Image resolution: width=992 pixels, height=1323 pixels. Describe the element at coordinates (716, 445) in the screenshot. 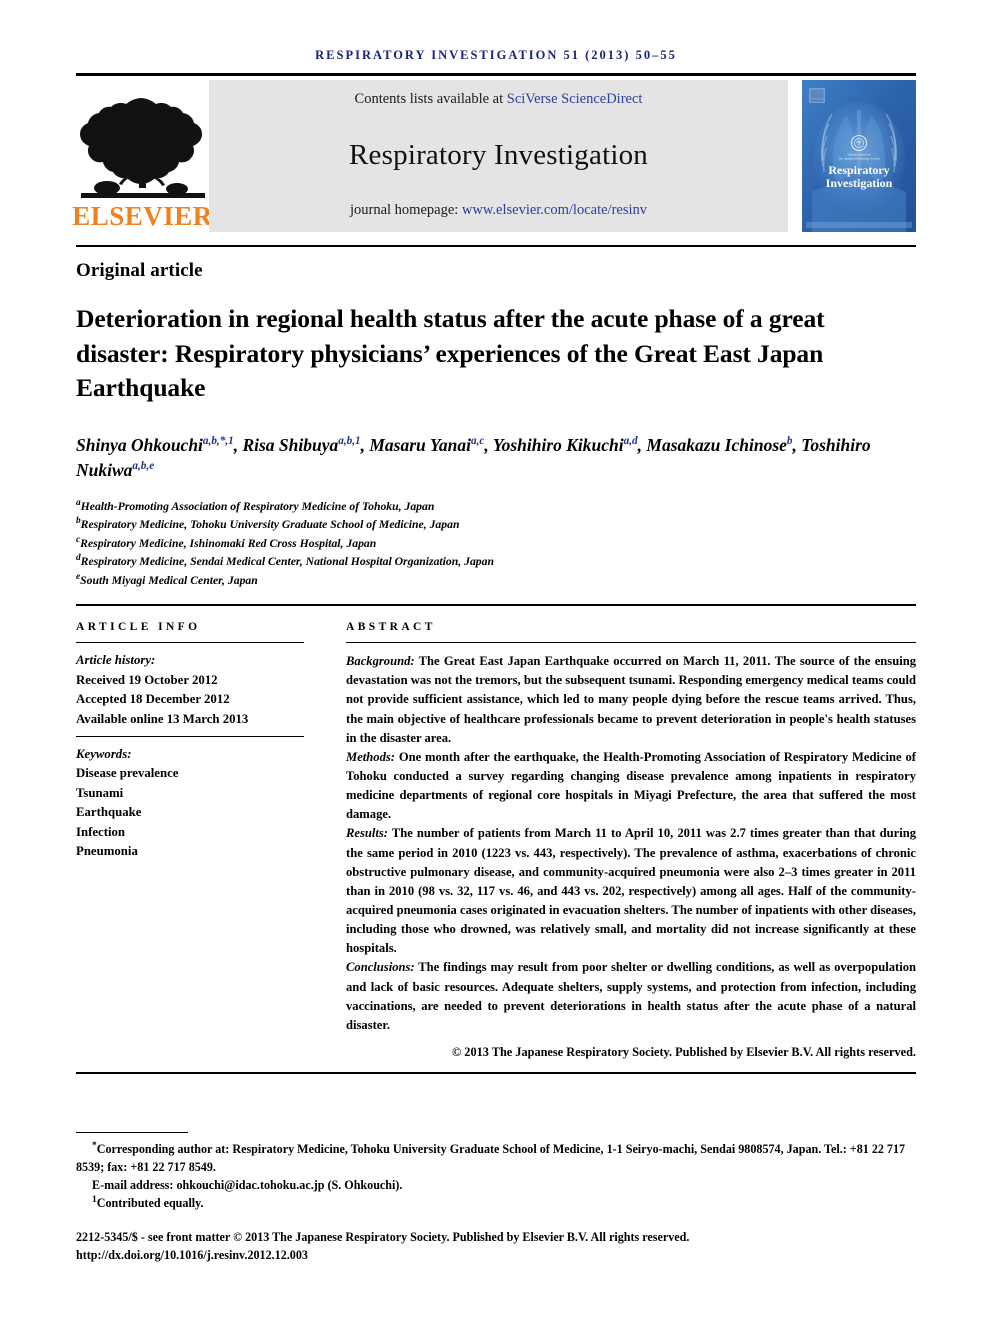

I see `author-name: Masakazu Ichinose` at that location.